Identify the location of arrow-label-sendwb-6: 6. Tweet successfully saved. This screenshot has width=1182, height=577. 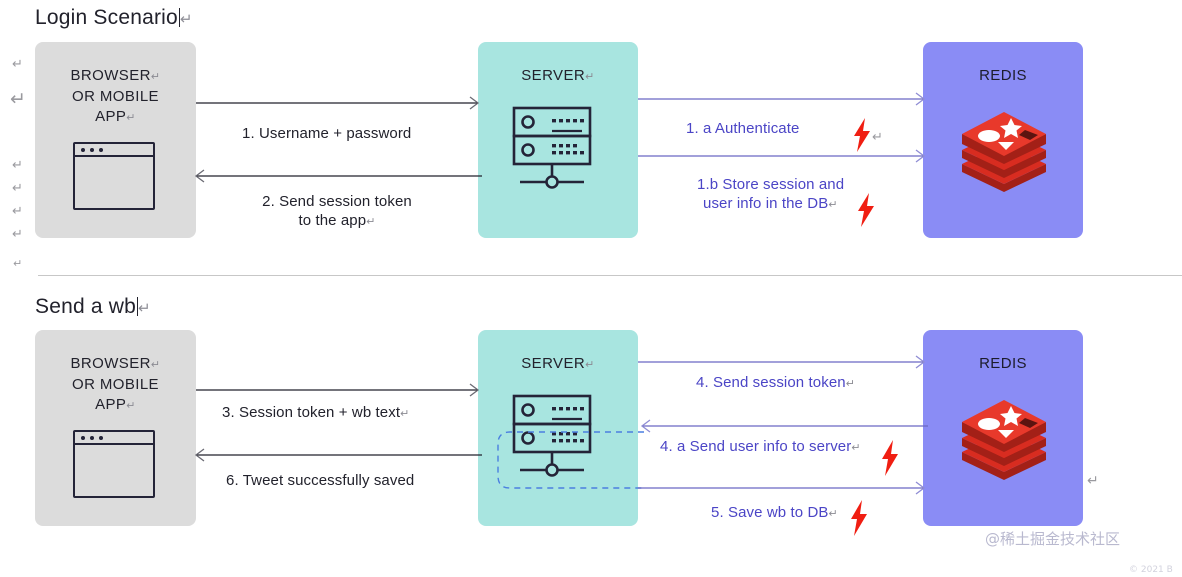
(320, 480).